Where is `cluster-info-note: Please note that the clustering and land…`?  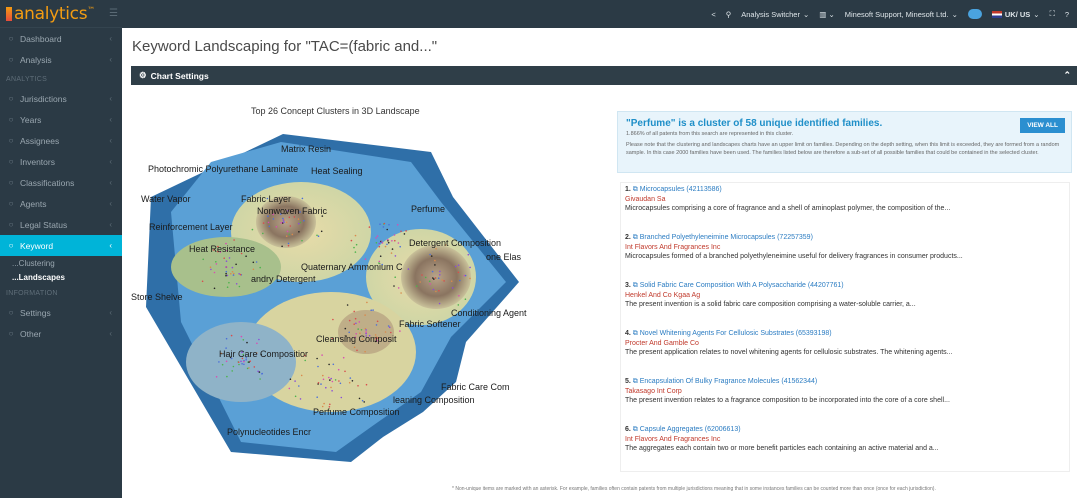 cluster-info-note: Please note that the clustering and land… is located at coordinates (843, 149).